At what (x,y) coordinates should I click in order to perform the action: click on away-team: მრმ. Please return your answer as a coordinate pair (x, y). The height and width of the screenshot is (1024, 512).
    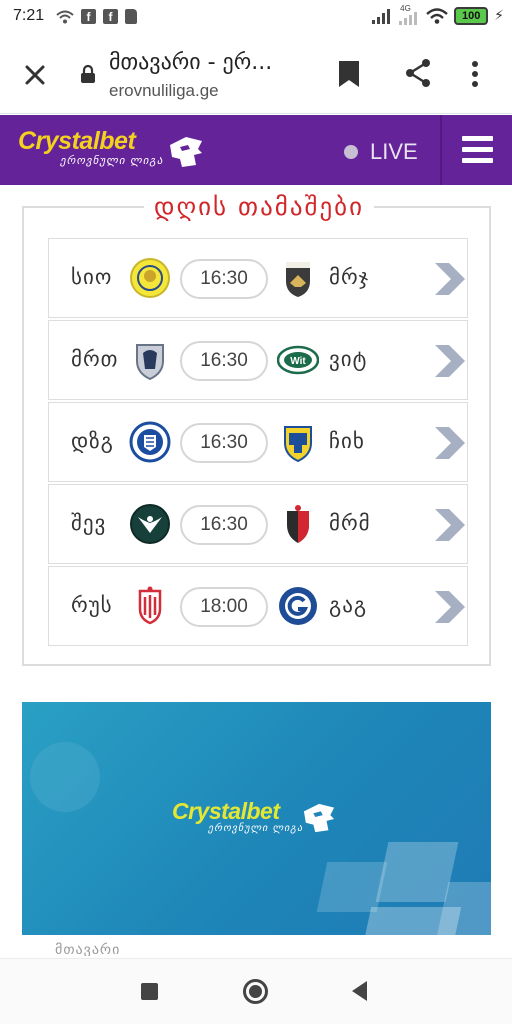
    Looking at the image, I should click on (350, 523).